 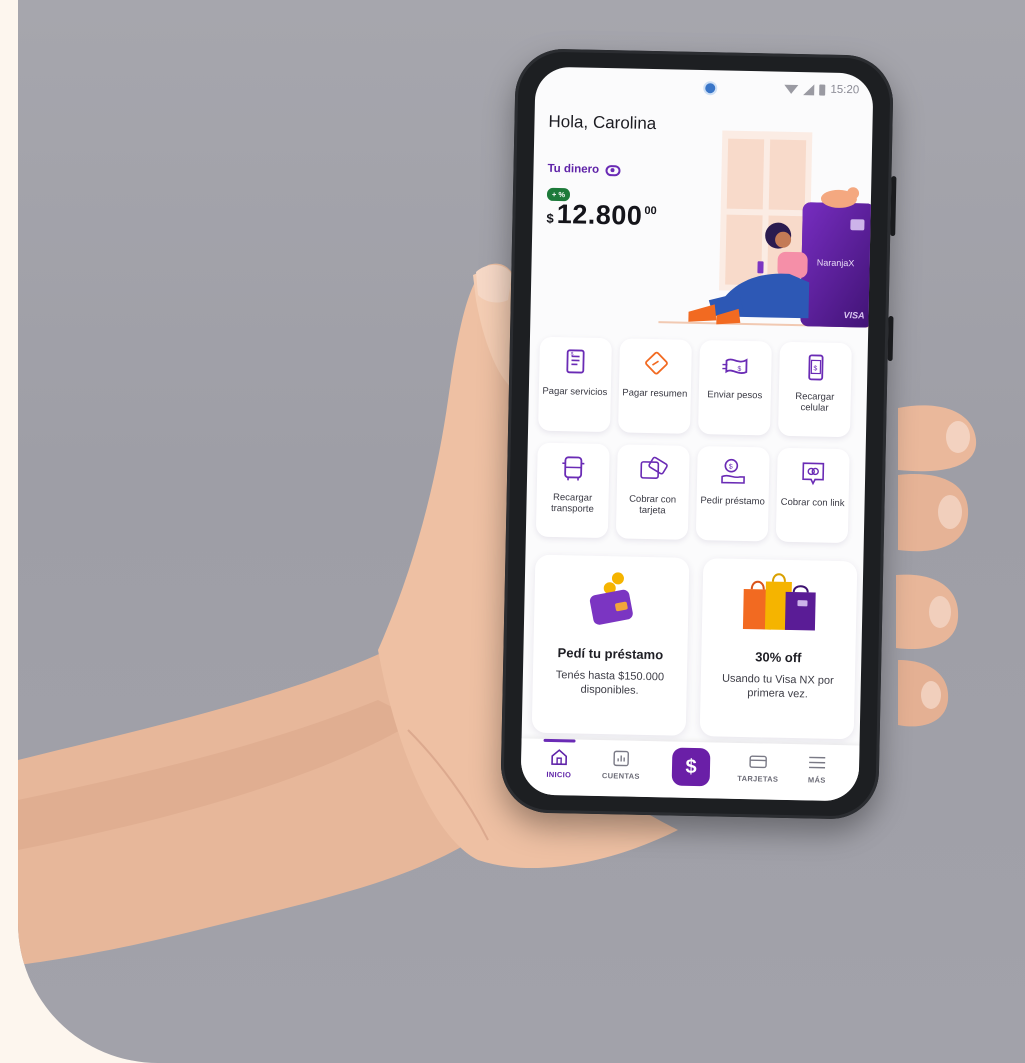 I want to click on action-pagar-resumen: Pagar resumen, so click(x=655, y=386).